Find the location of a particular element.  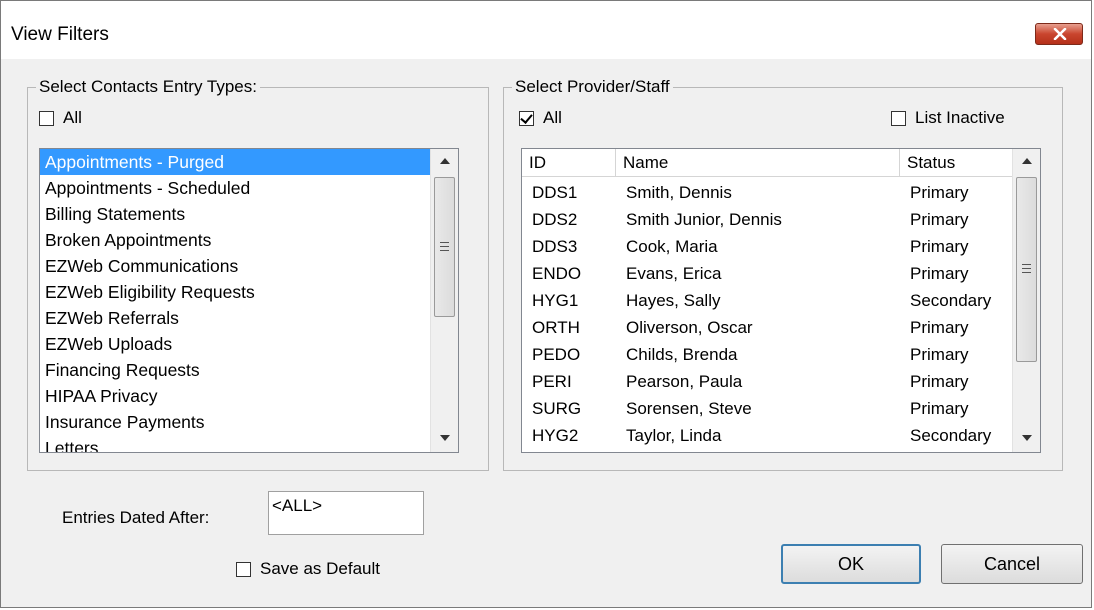

entry-types-scrollbar is located at coordinates (444, 300).